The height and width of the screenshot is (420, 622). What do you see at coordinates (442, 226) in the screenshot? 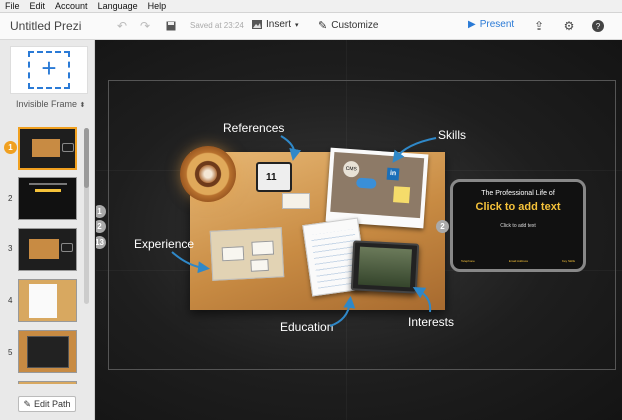
I see `path-badge-slide: 2` at bounding box center [442, 226].